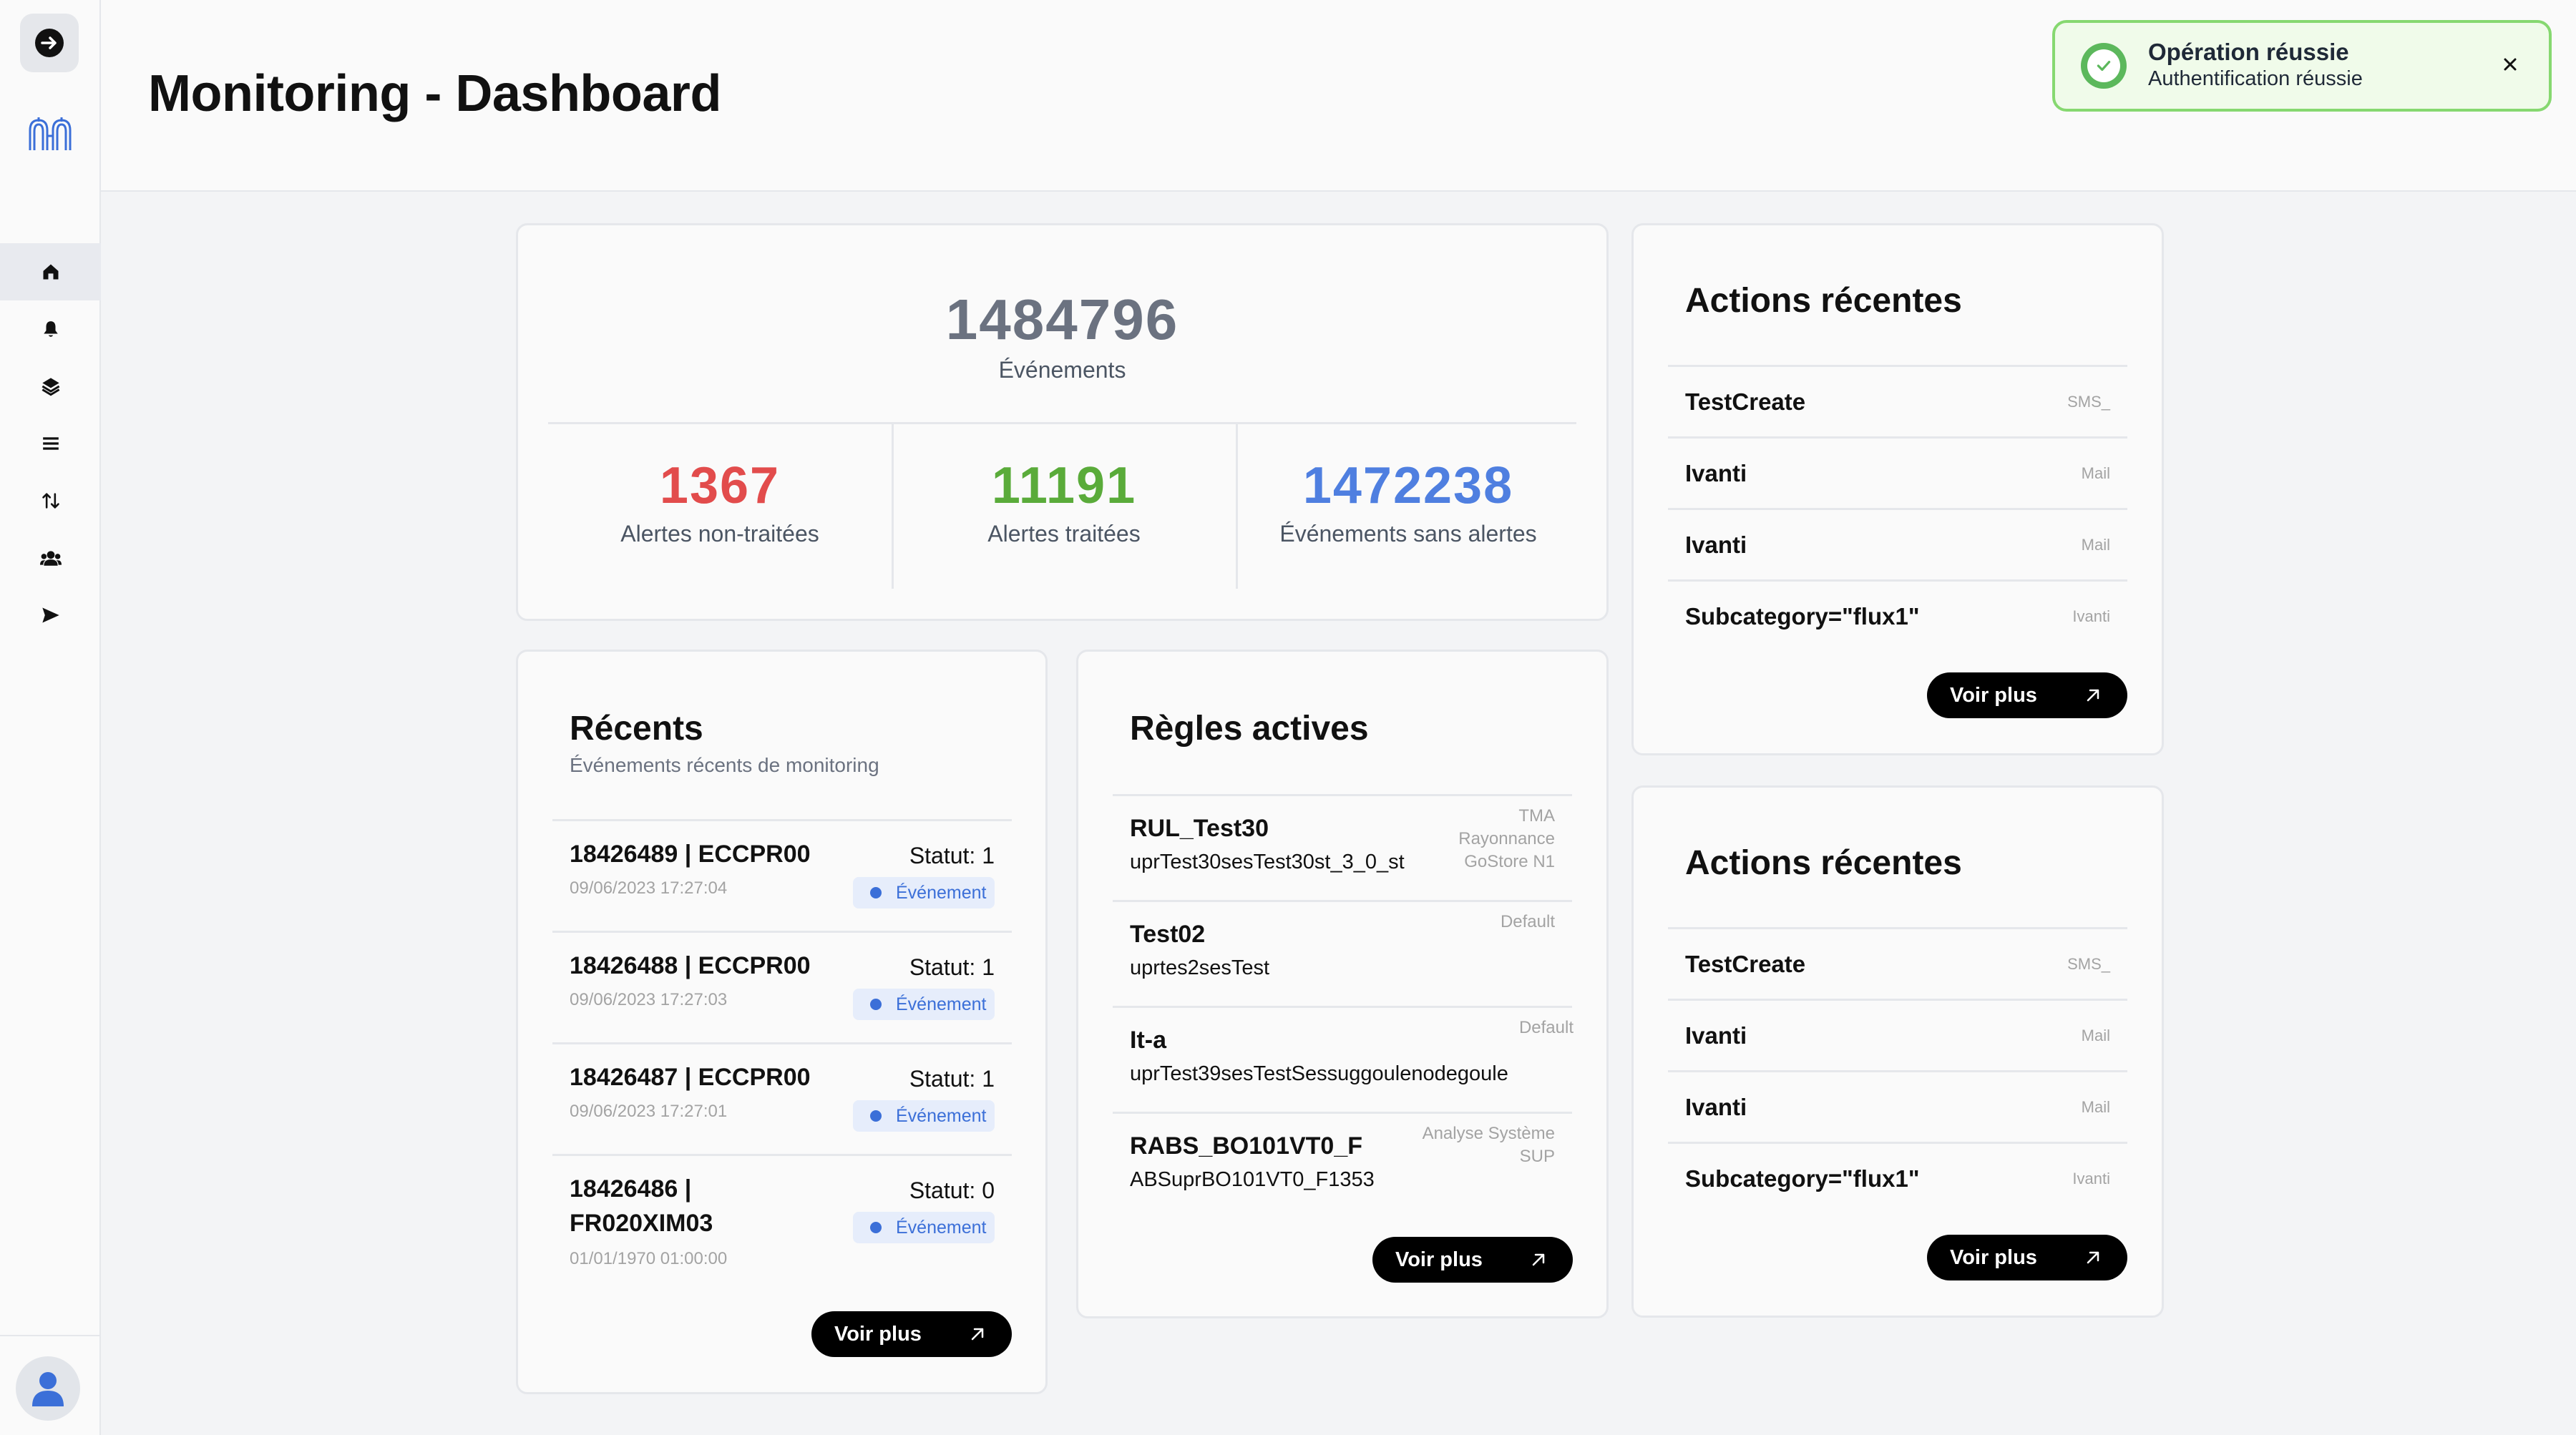  Describe the element at coordinates (1488, 1133) in the screenshot. I see `rule-tag-line: Analyse Système` at that location.